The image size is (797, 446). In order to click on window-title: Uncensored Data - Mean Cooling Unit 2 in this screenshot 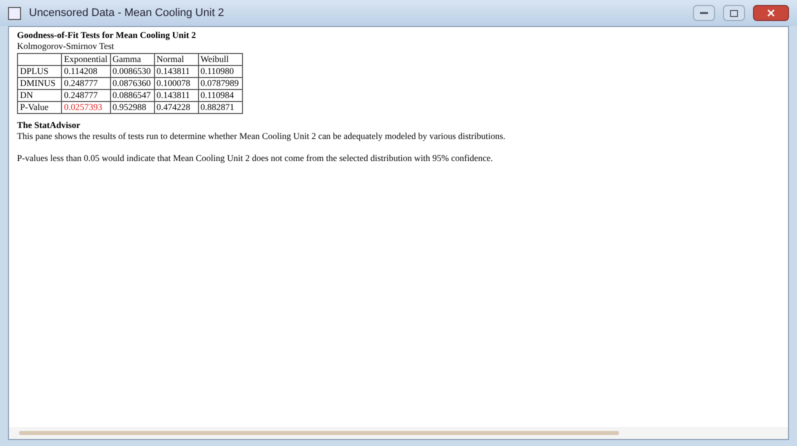, I will do `click(126, 13)`.